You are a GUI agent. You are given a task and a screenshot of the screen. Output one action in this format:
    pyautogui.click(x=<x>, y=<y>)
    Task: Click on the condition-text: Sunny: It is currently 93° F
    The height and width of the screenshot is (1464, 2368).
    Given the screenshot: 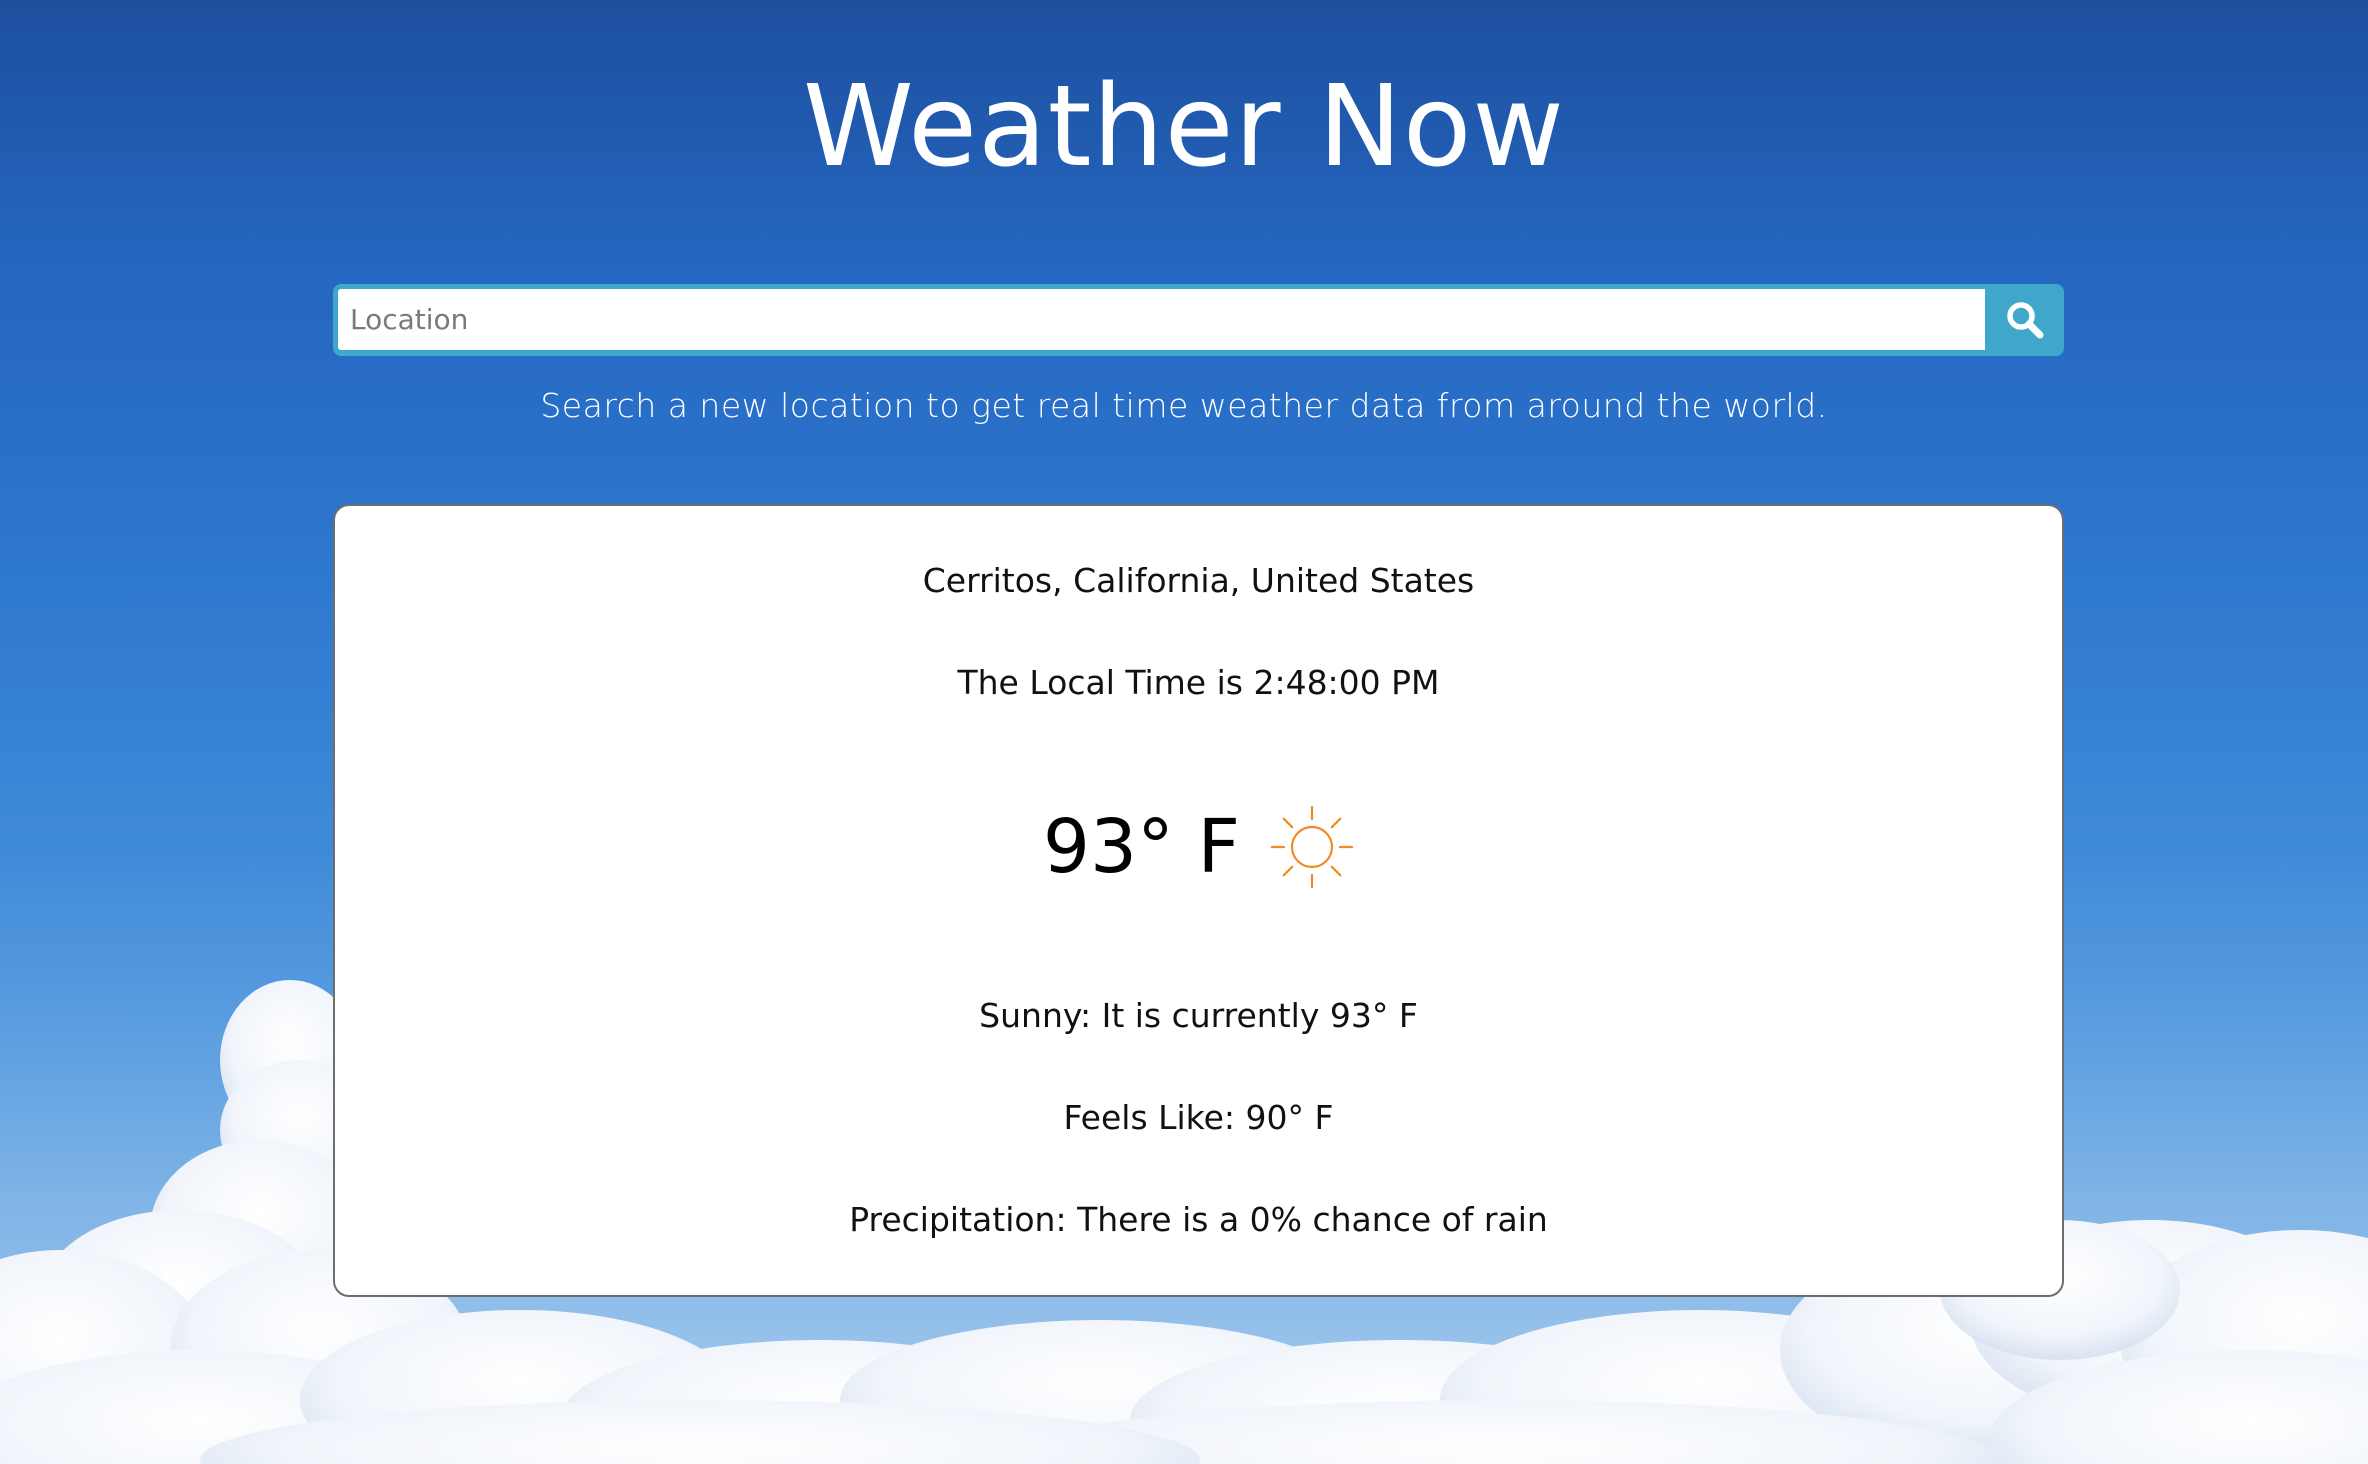 What is the action you would take?
    pyautogui.click(x=1198, y=1015)
    